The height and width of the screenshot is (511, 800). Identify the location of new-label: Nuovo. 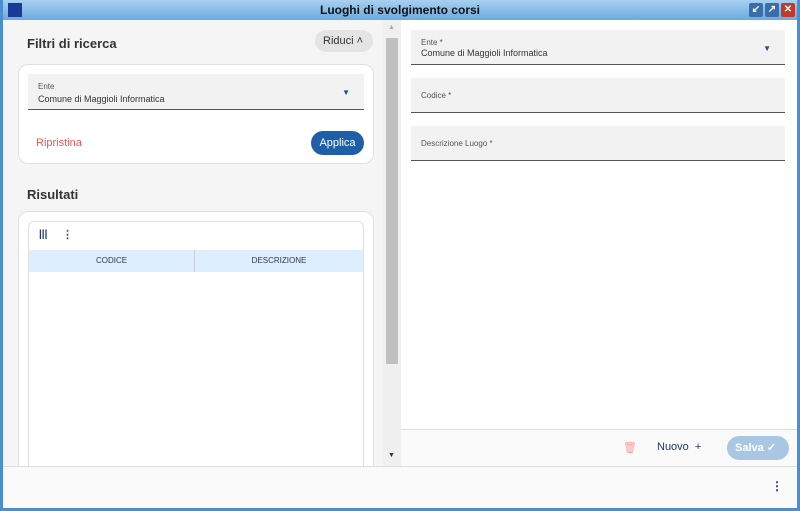
(673, 447).